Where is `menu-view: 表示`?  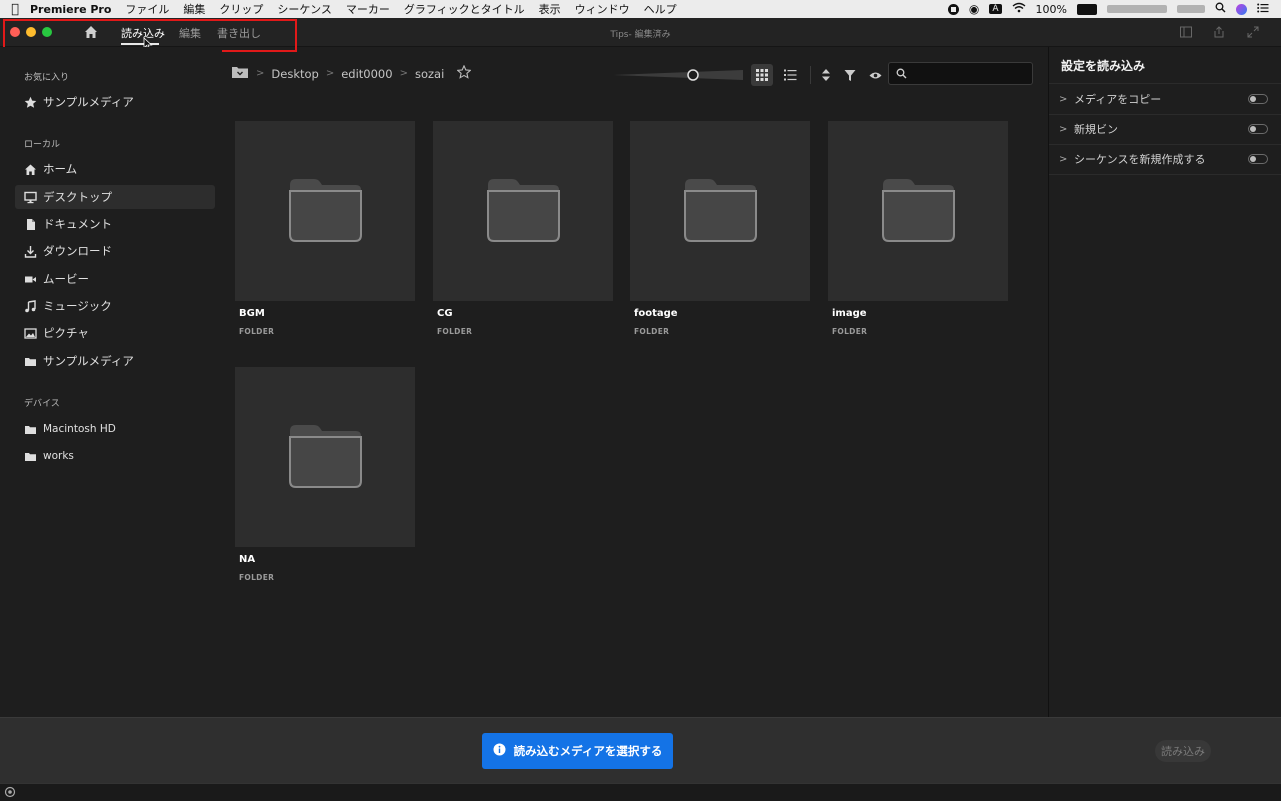
menu-view: 表示 is located at coordinates (550, 9).